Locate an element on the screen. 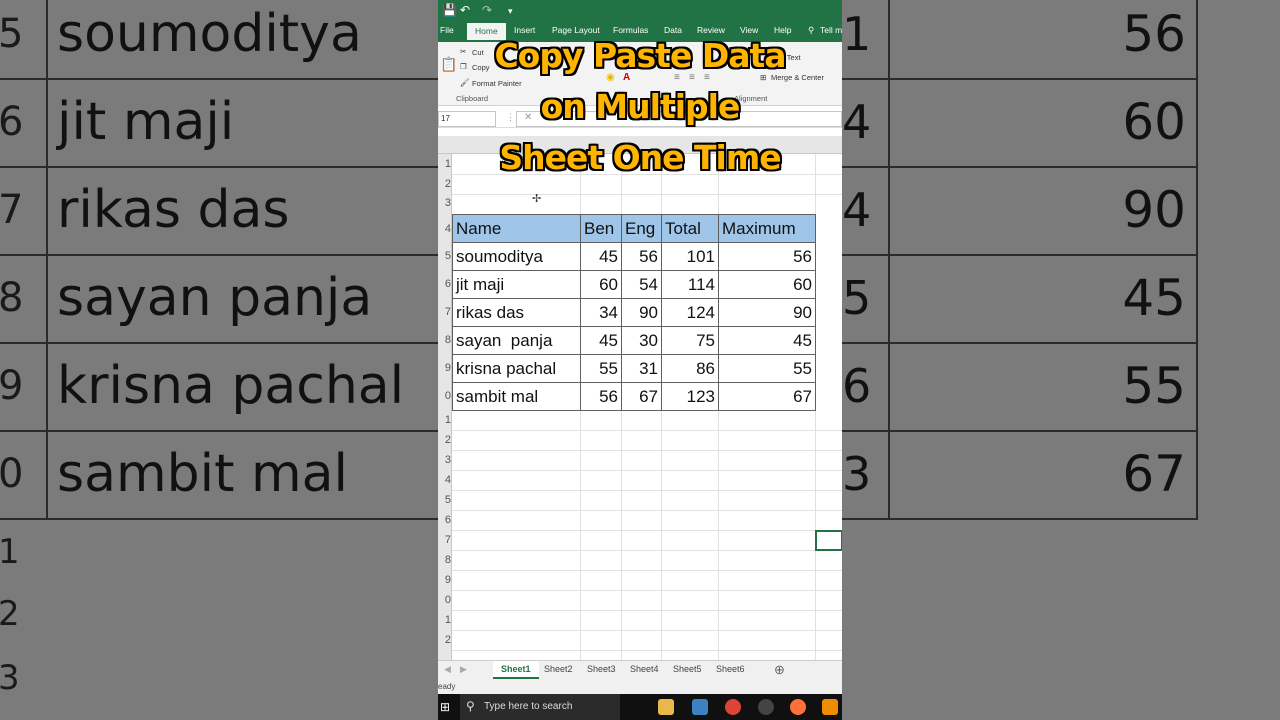  header-ben: Ben is located at coordinates (601, 228).